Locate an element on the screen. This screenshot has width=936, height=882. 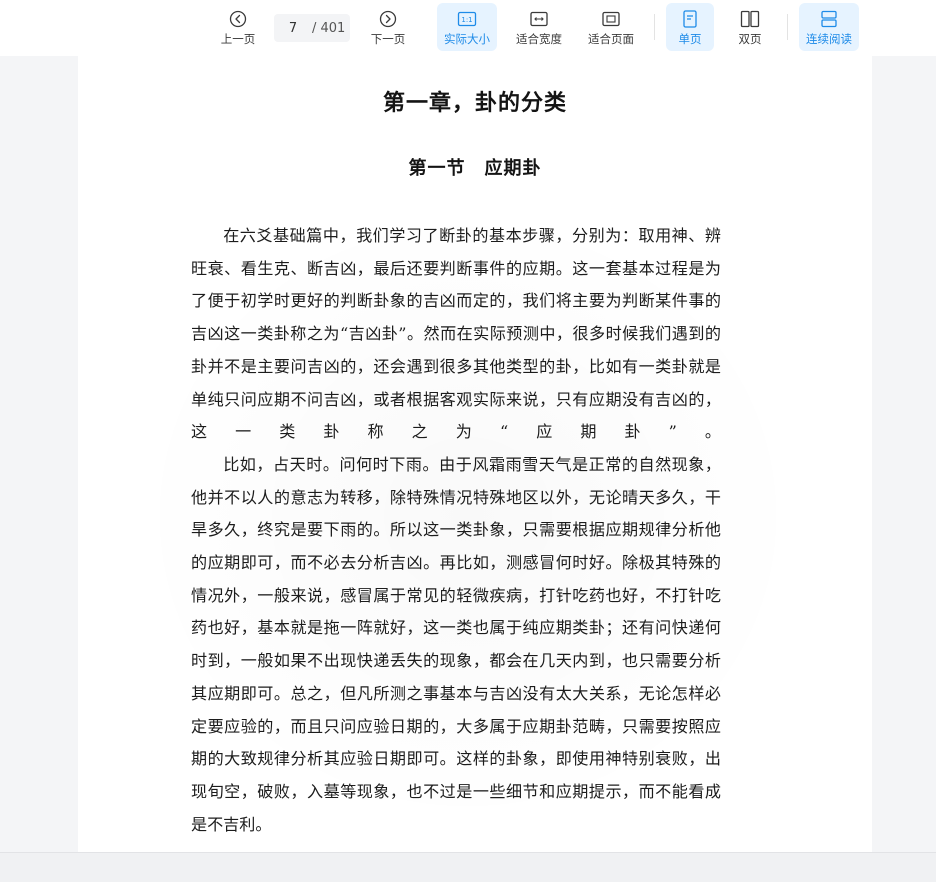
continuous-reading-button: 连续阅读 is located at coordinates (829, 27).